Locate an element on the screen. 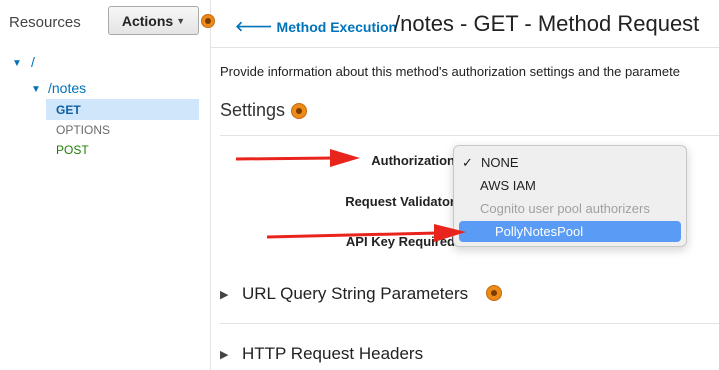 The height and width of the screenshot is (370, 719). method-get: GET is located at coordinates (68, 110).